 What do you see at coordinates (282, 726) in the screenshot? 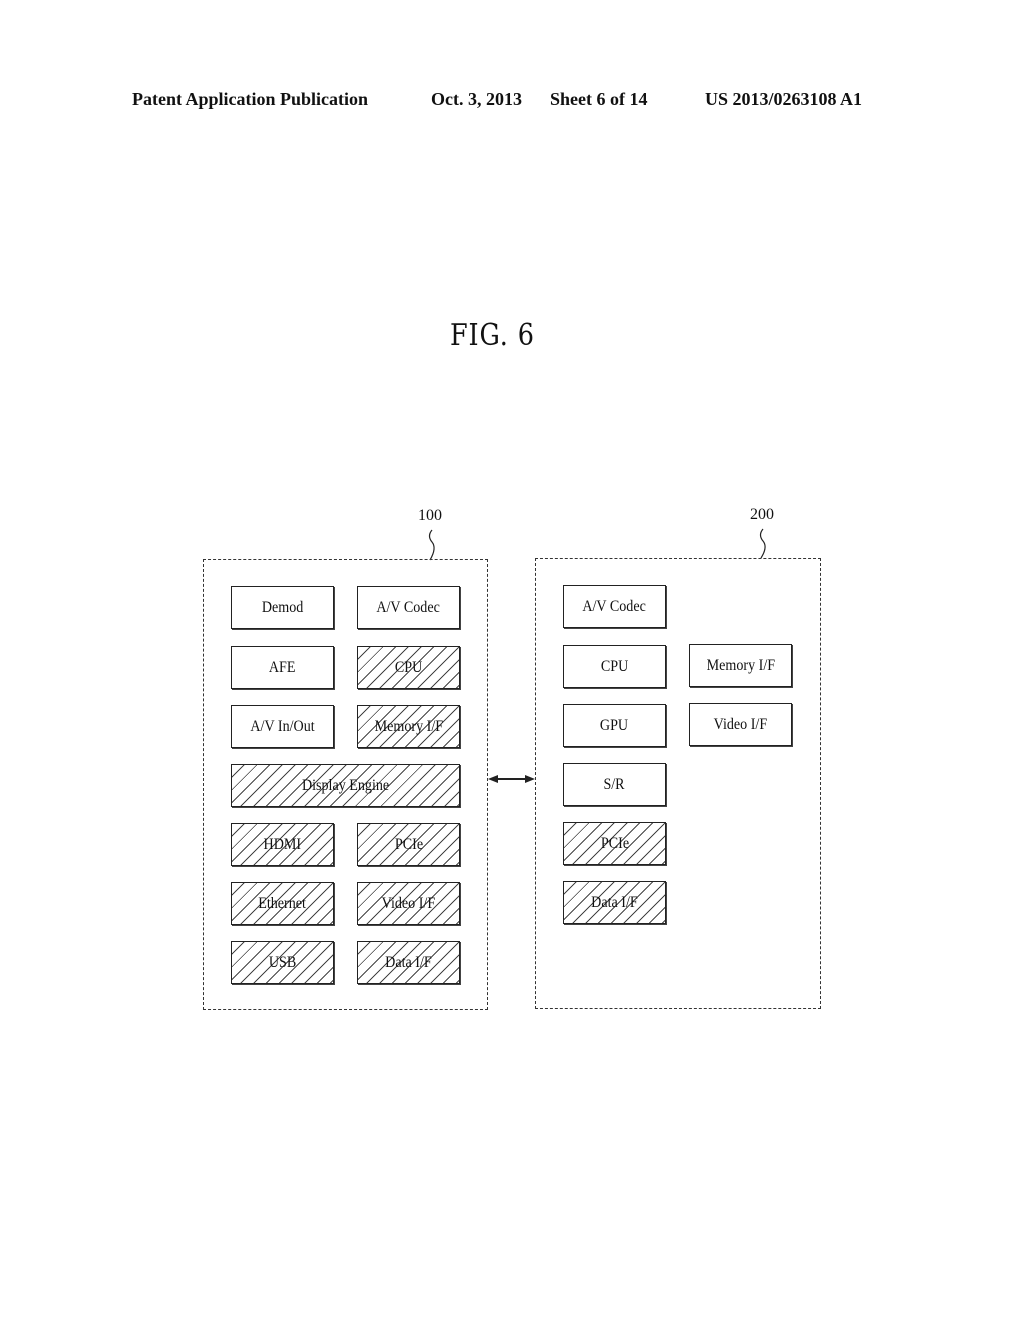
I see `block-av-in-out: A/V In/Out` at bounding box center [282, 726].